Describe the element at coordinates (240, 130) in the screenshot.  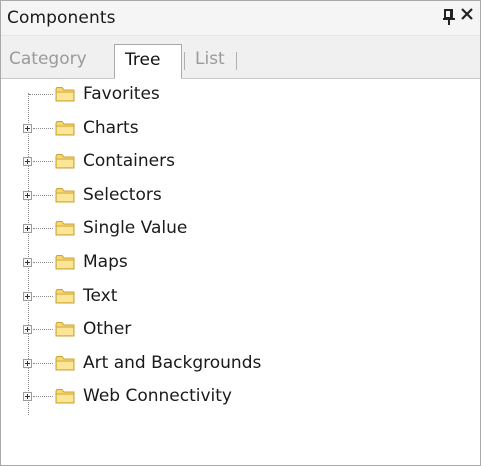
I see `tree-item: Charts` at that location.